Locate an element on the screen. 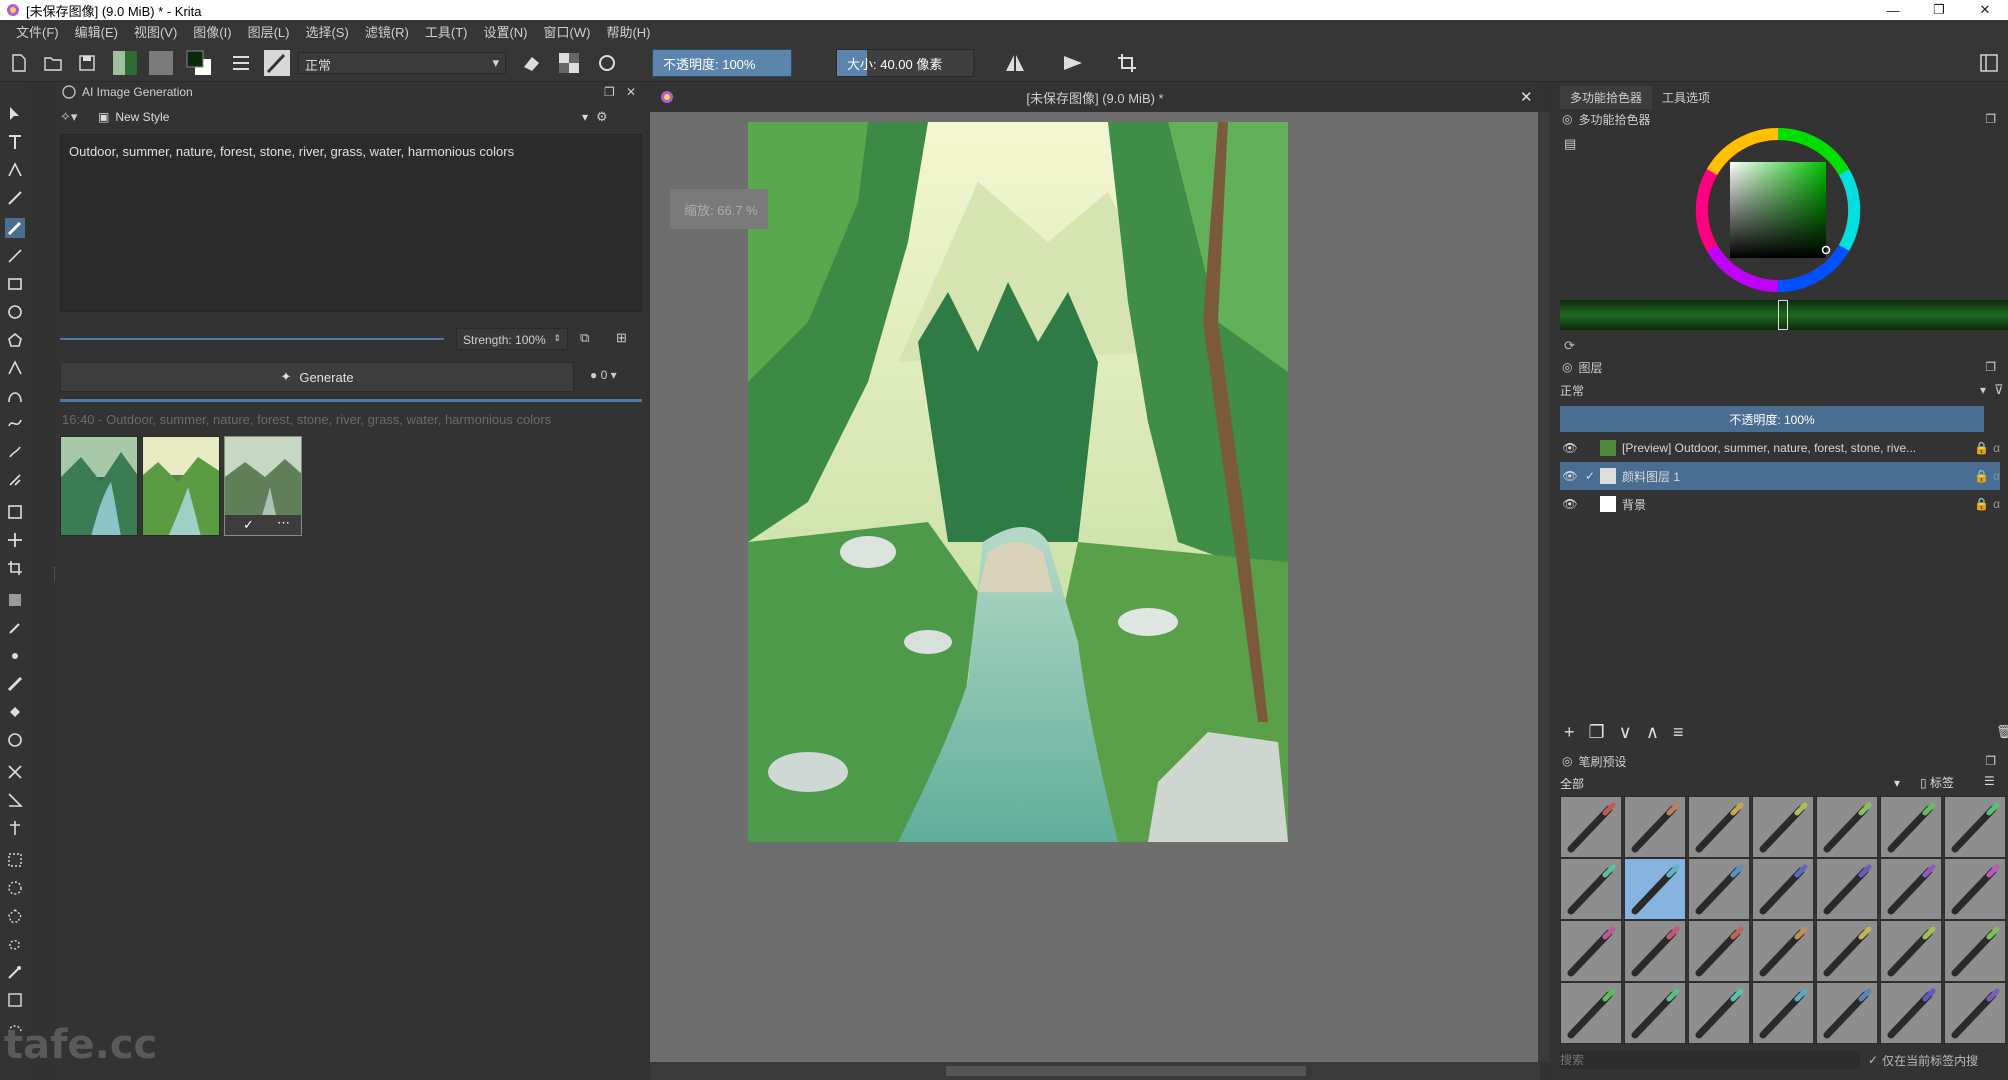  dynamic-brush-tool-icon is located at coordinates (15, 452).